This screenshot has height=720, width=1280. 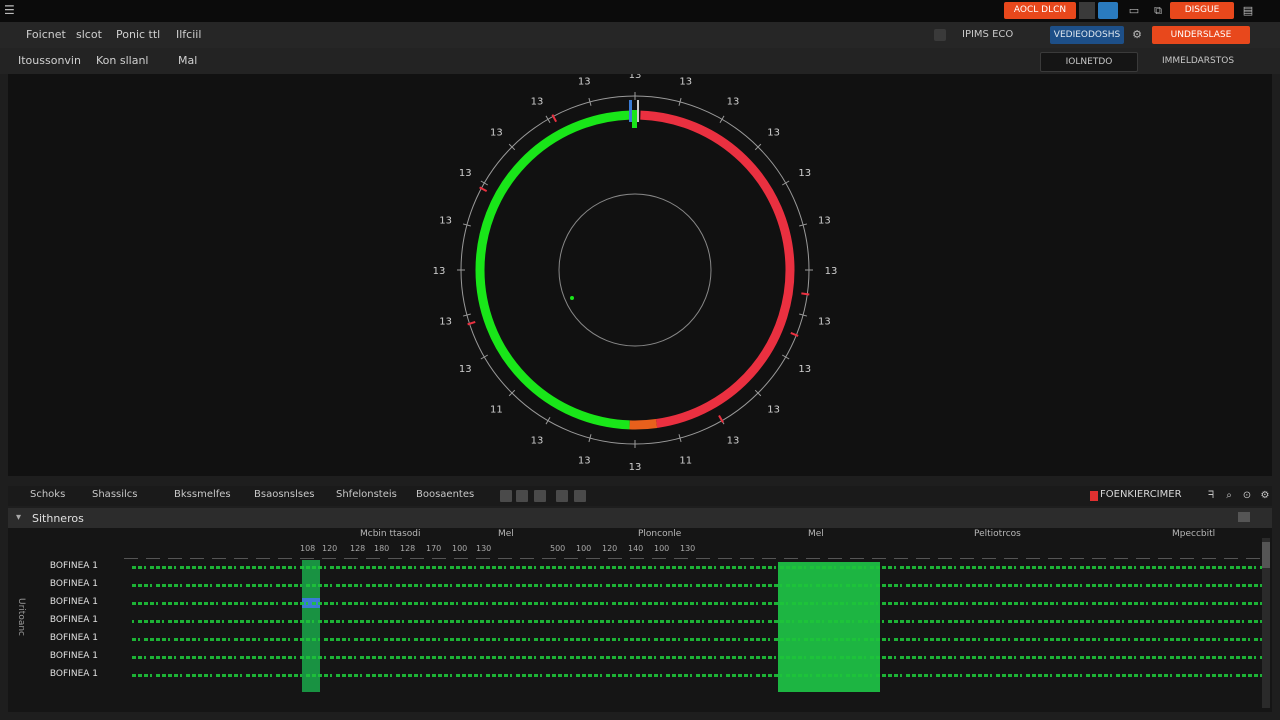 What do you see at coordinates (1248, 11) in the screenshot?
I see `close-icon: ▤` at bounding box center [1248, 11].